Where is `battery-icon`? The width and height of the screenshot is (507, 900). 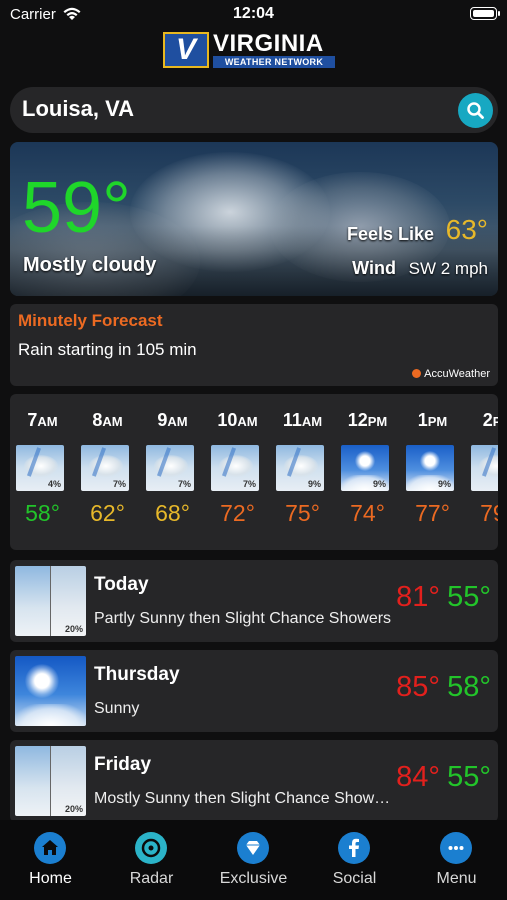
battery-icon is located at coordinates (485, 13).